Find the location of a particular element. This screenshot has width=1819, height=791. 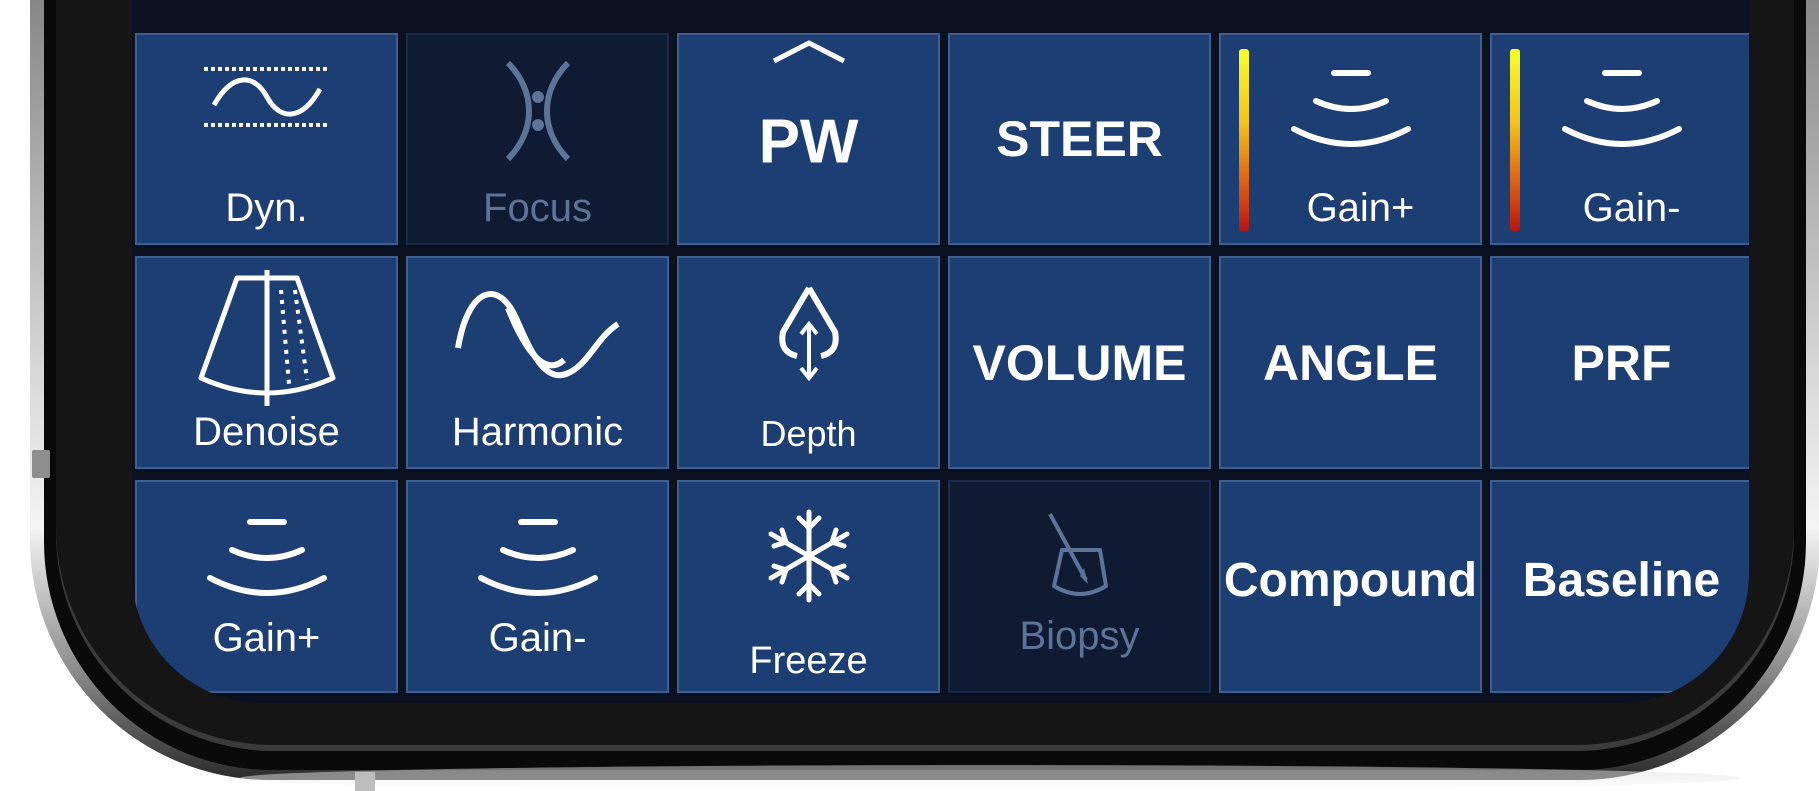

compound-button: Compound is located at coordinates (1350, 586).